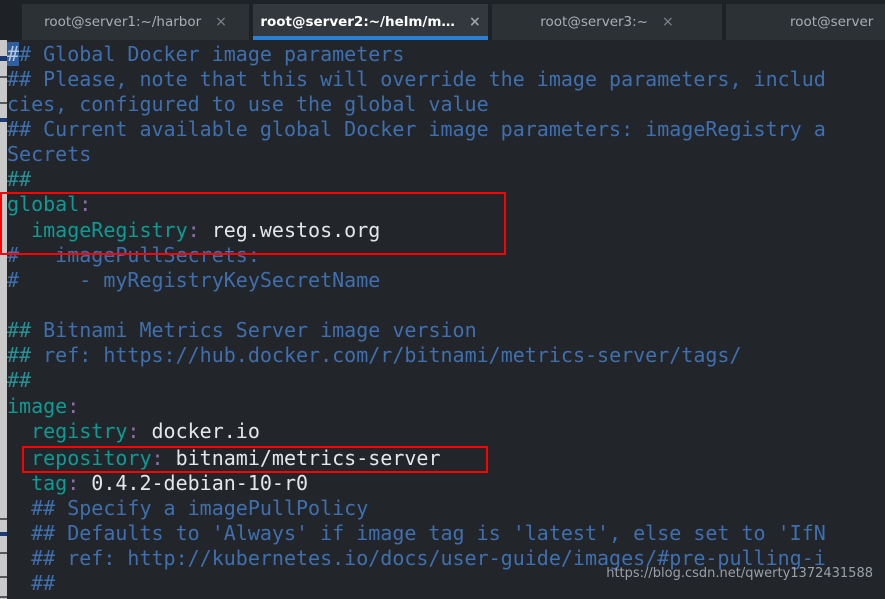  What do you see at coordinates (43, 204) in the screenshot?
I see `terminal-text-segment: global` at bounding box center [43, 204].